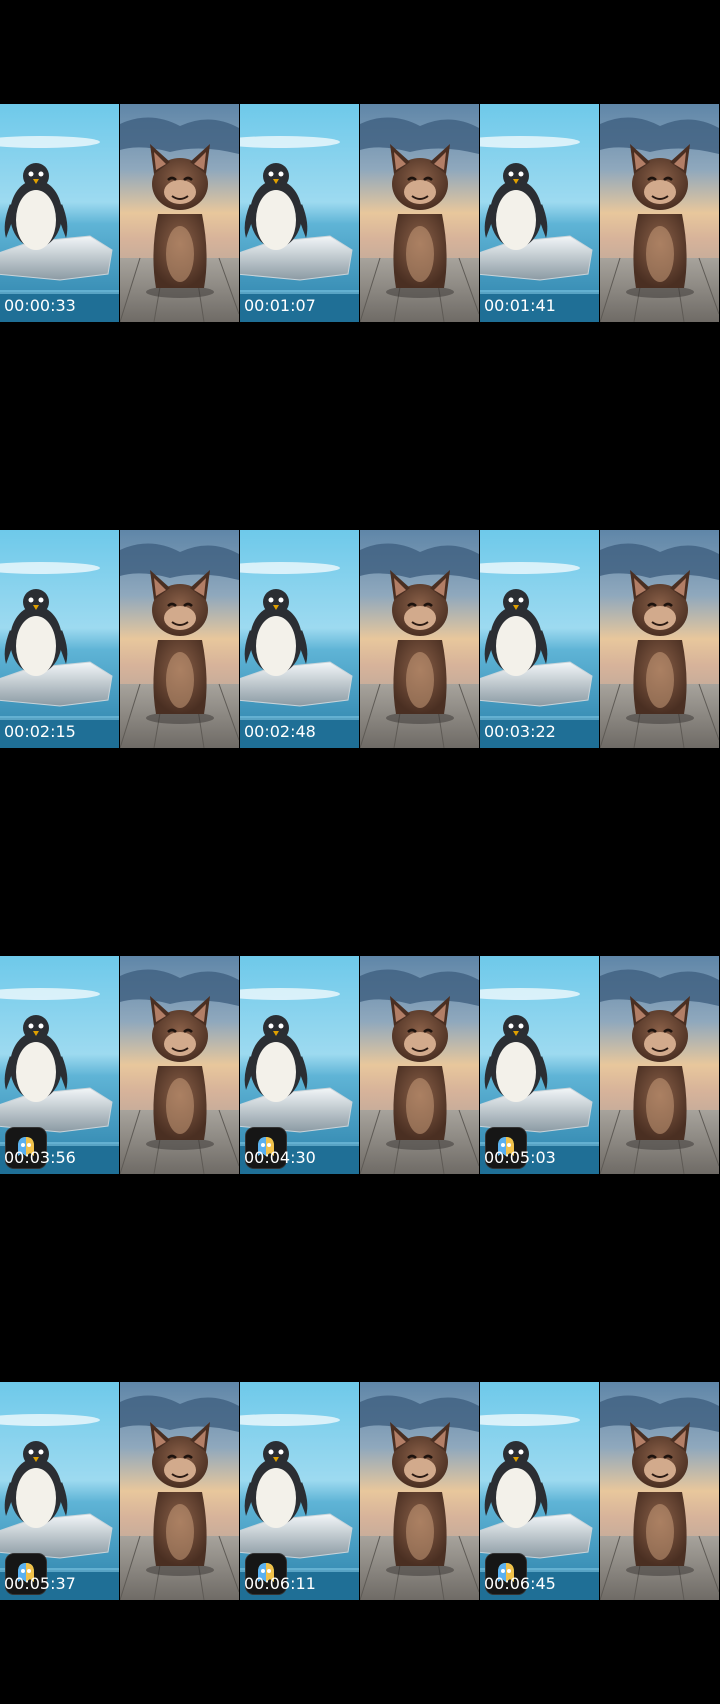 The image size is (720, 1704). I want to click on timestamp-label: 00:03:56, so click(40, 1157).